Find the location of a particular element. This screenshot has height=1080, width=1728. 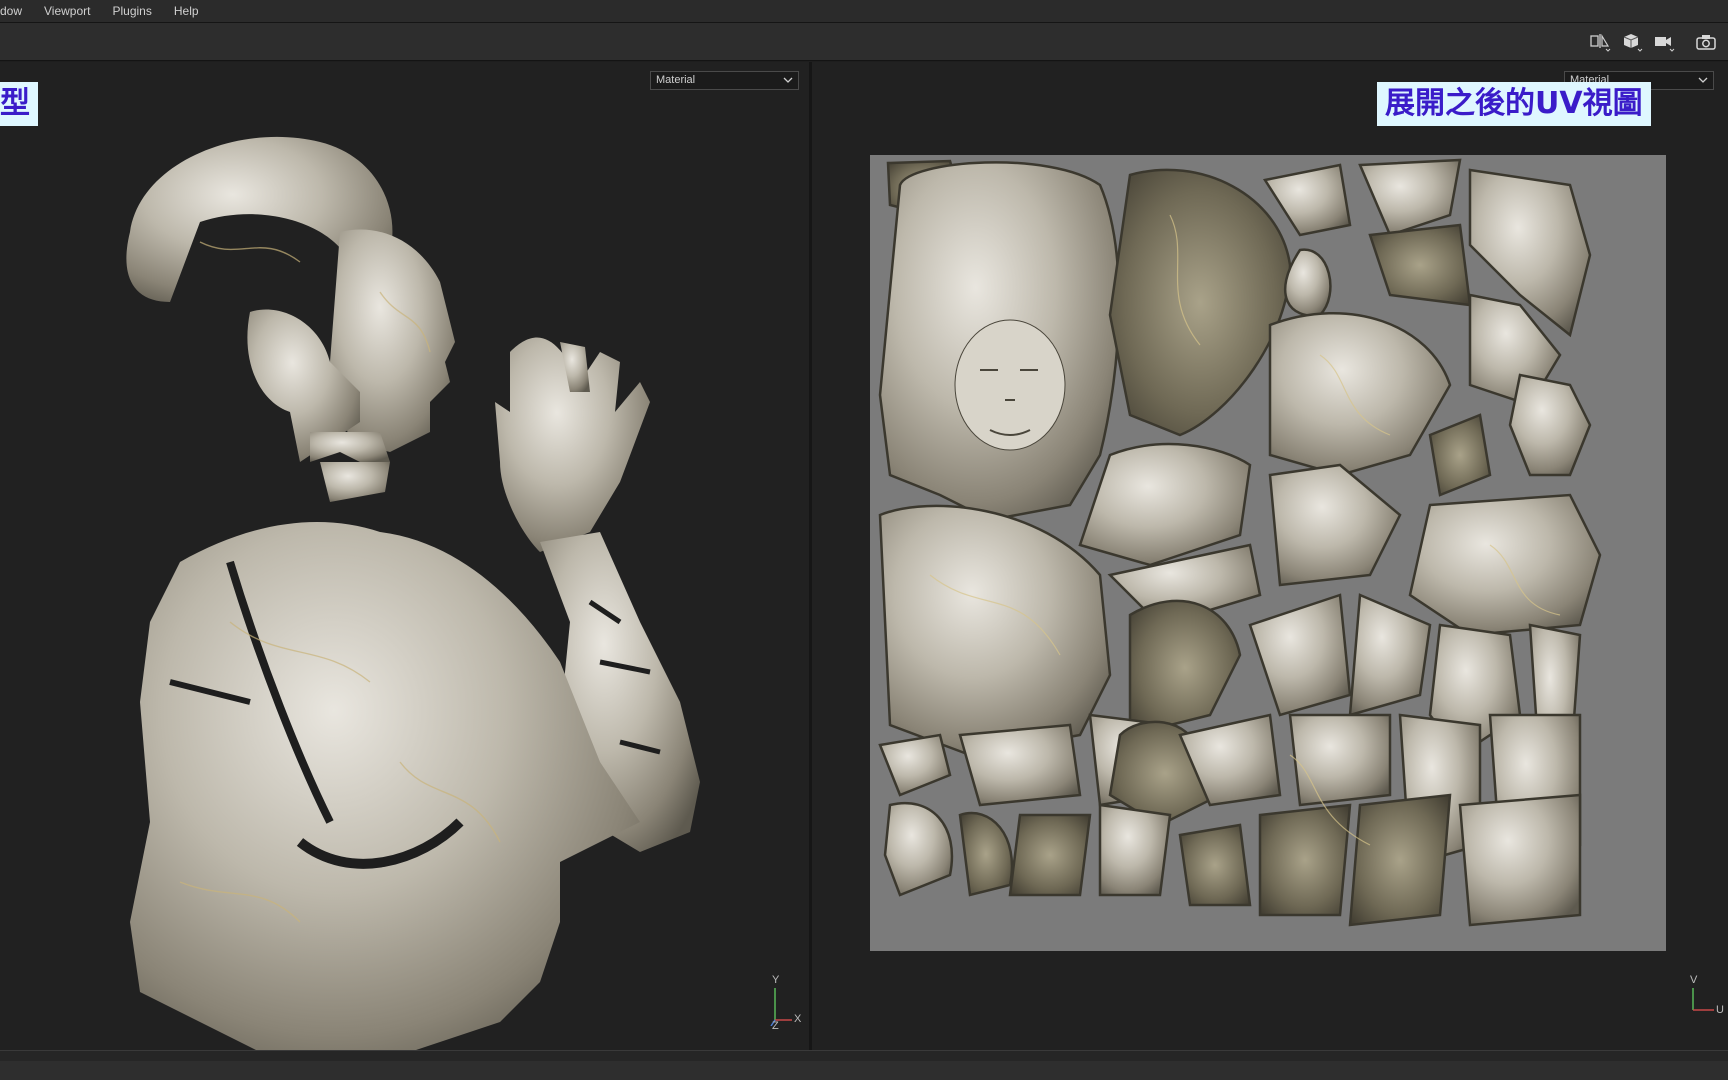

camera-button is located at coordinates (1664, 42).